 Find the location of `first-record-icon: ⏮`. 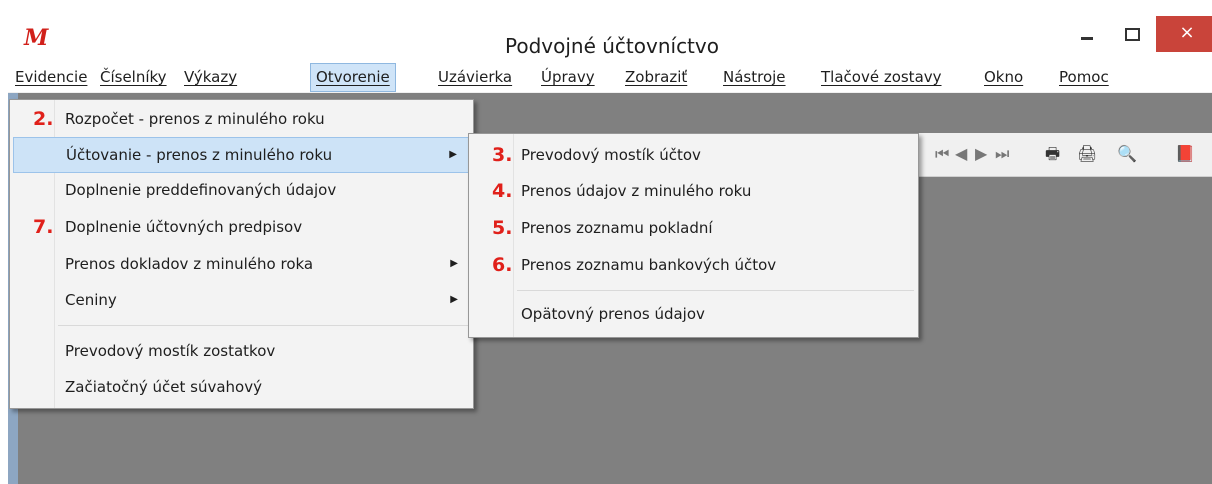

first-record-icon: ⏮ is located at coordinates (942, 154).